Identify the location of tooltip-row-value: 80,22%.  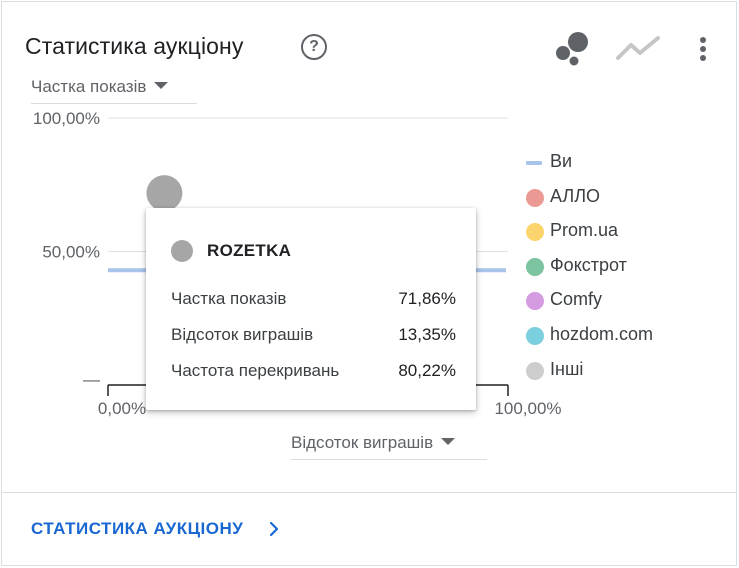
(427, 370).